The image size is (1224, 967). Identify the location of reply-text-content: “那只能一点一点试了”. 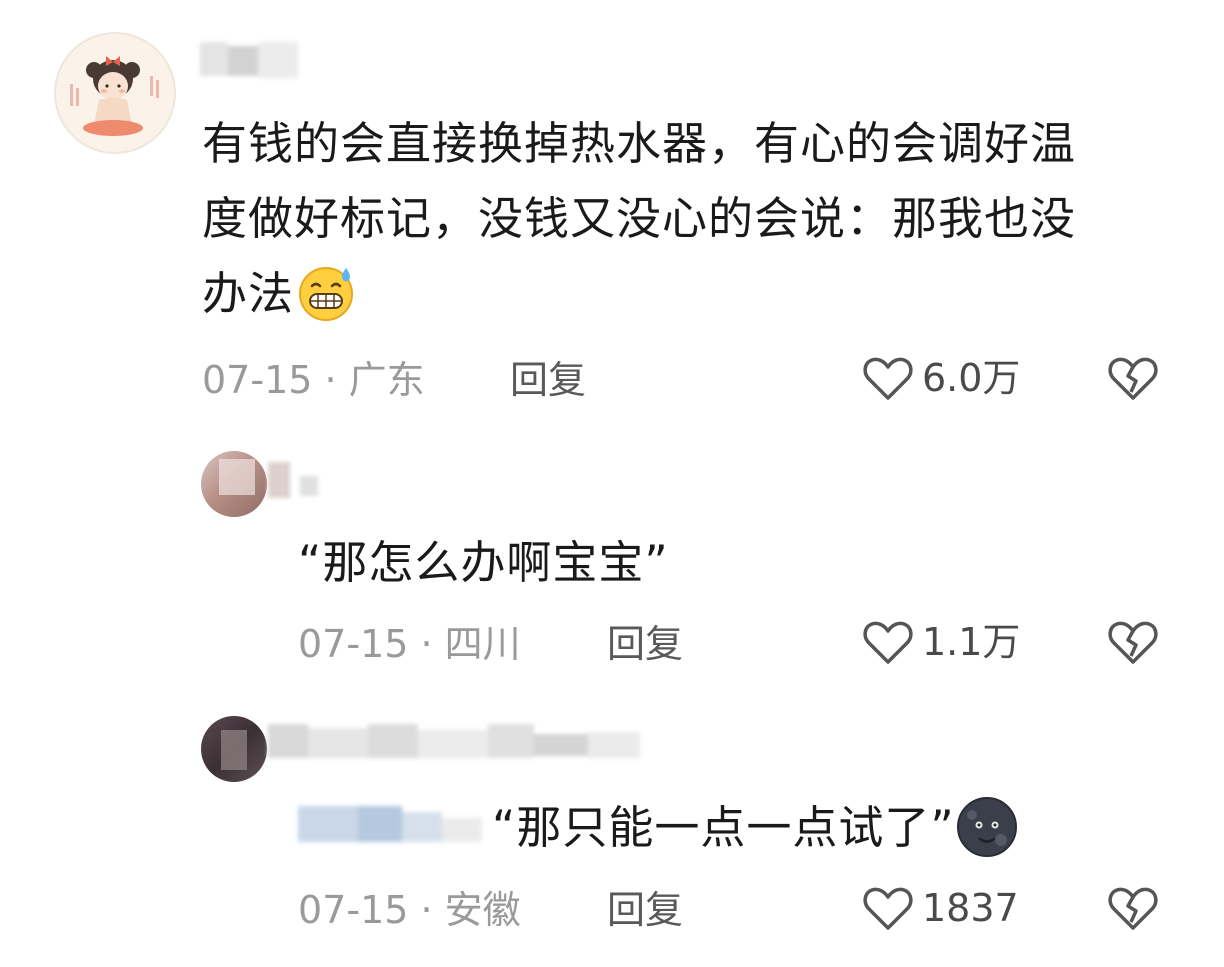
(723, 827).